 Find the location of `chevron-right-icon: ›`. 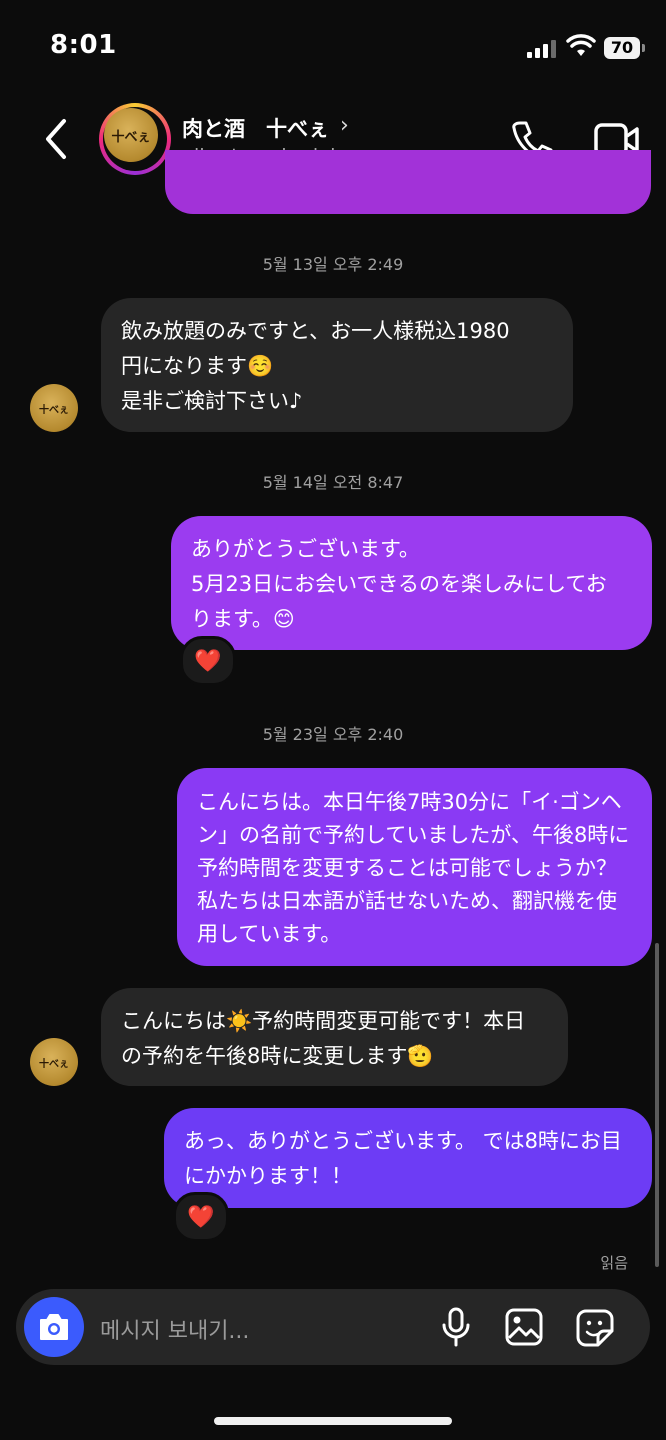

chevron-right-icon: › is located at coordinates (344, 125).